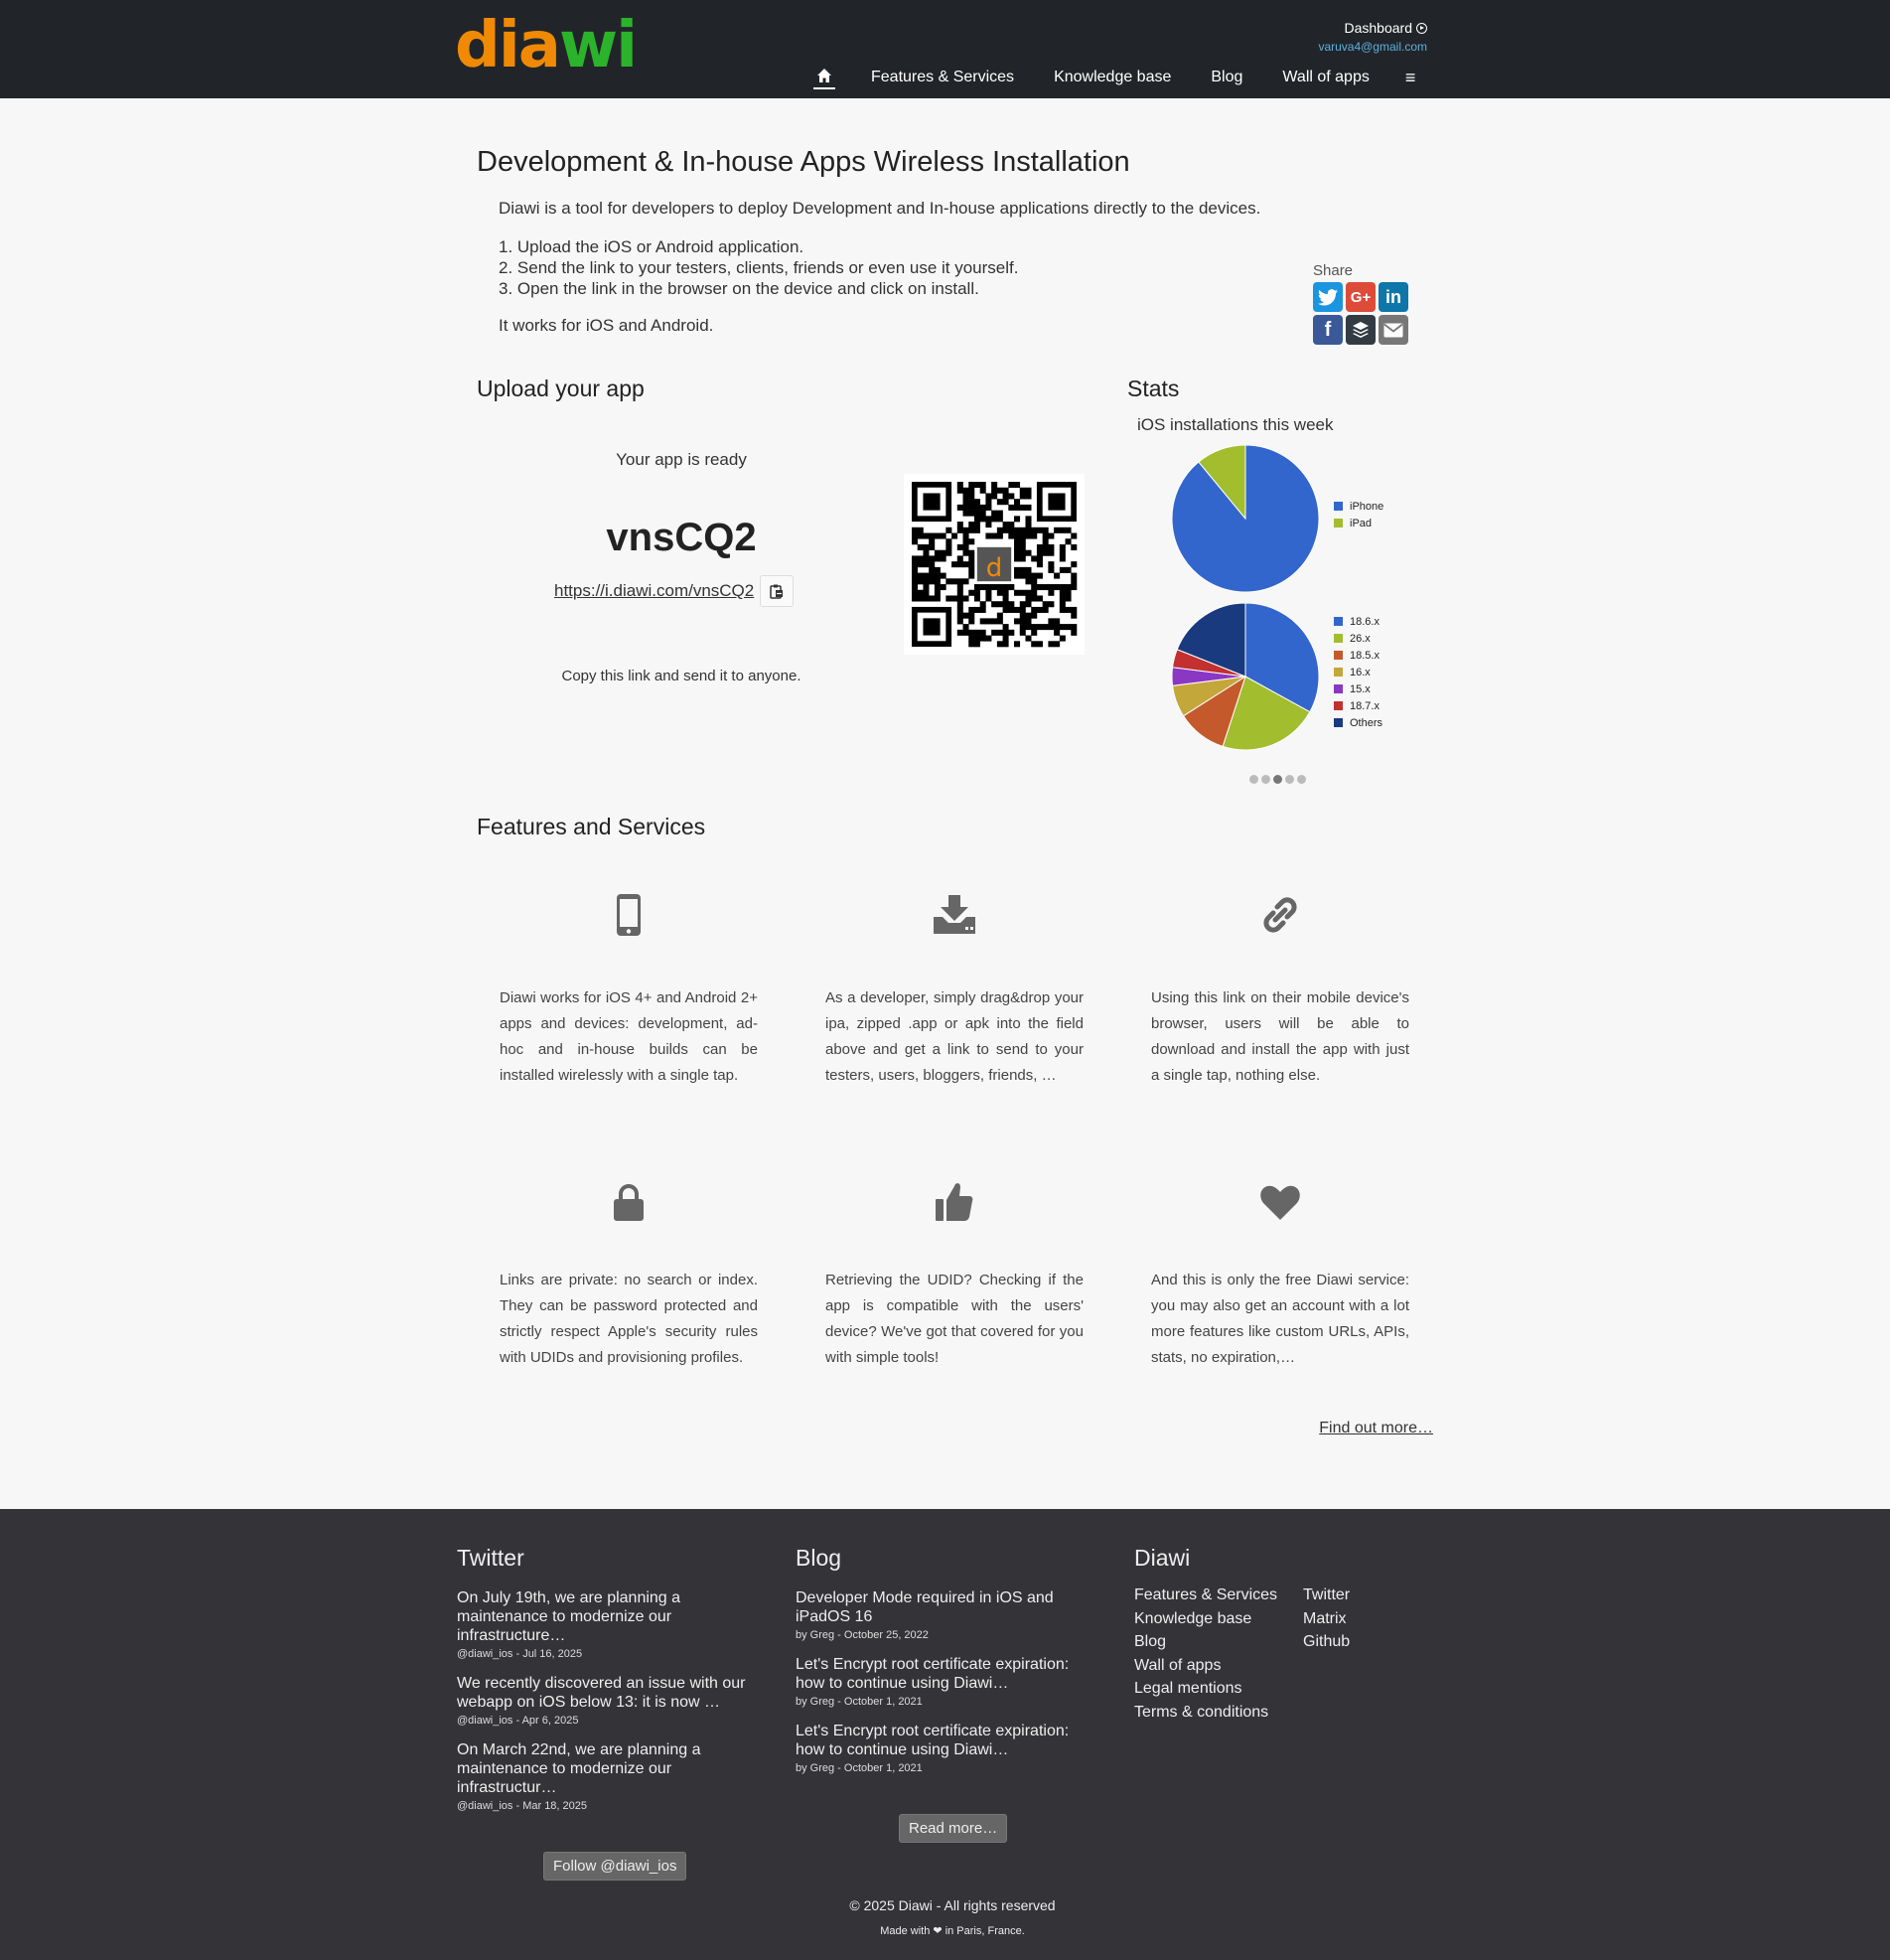 The width and height of the screenshot is (1890, 1960). What do you see at coordinates (859, 1702) in the screenshot?
I see `blog-post-meta: by Greg - October 1, 2021` at bounding box center [859, 1702].